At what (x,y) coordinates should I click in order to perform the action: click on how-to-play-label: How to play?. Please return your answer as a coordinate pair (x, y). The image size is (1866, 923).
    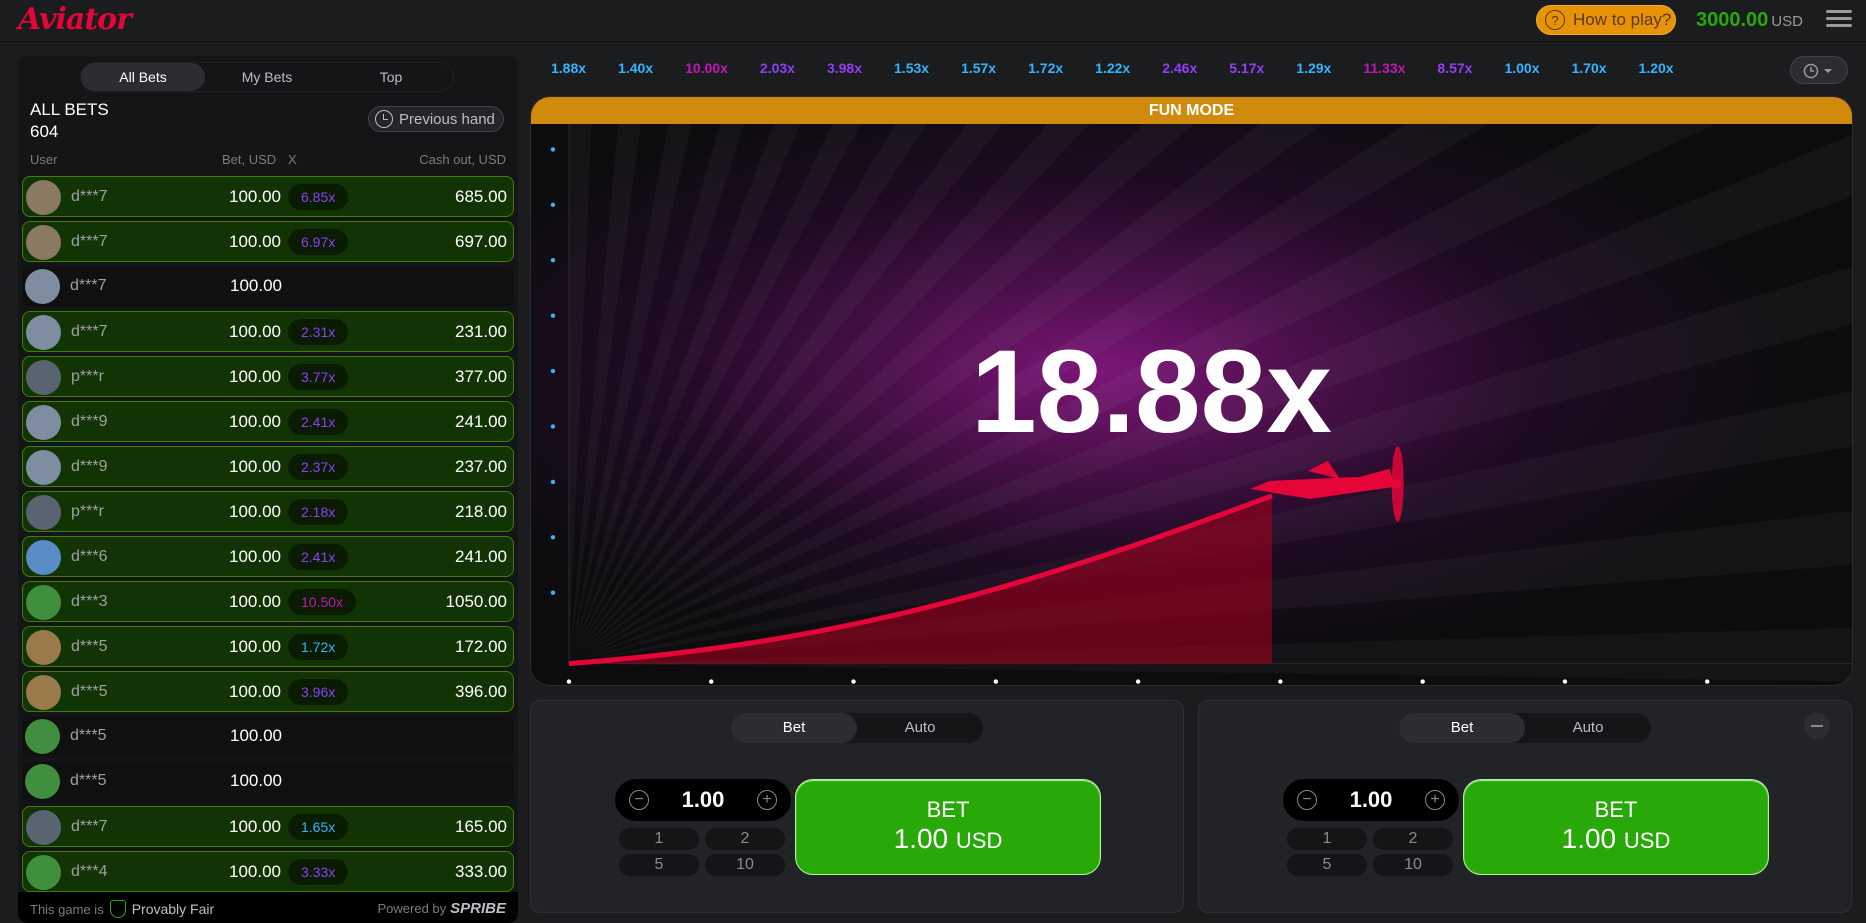
    Looking at the image, I should click on (1622, 19).